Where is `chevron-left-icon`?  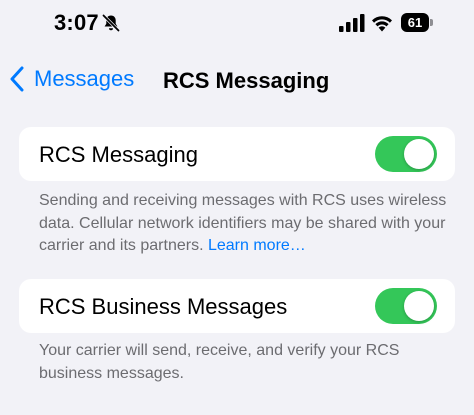 chevron-left-icon is located at coordinates (17, 79).